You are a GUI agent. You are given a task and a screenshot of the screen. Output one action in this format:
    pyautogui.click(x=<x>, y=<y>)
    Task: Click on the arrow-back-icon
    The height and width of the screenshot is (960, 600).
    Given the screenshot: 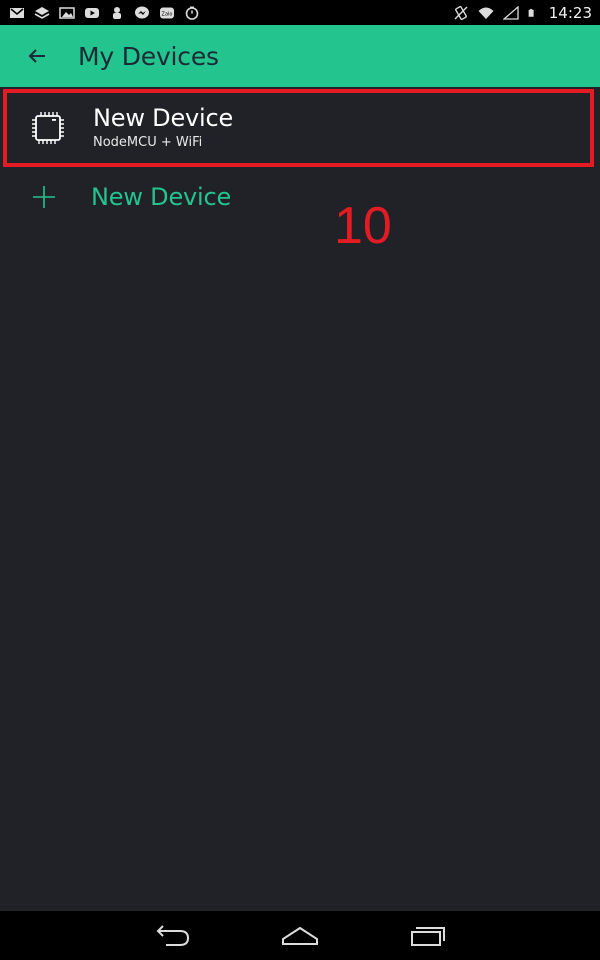 What is the action you would take?
    pyautogui.click(x=36, y=56)
    